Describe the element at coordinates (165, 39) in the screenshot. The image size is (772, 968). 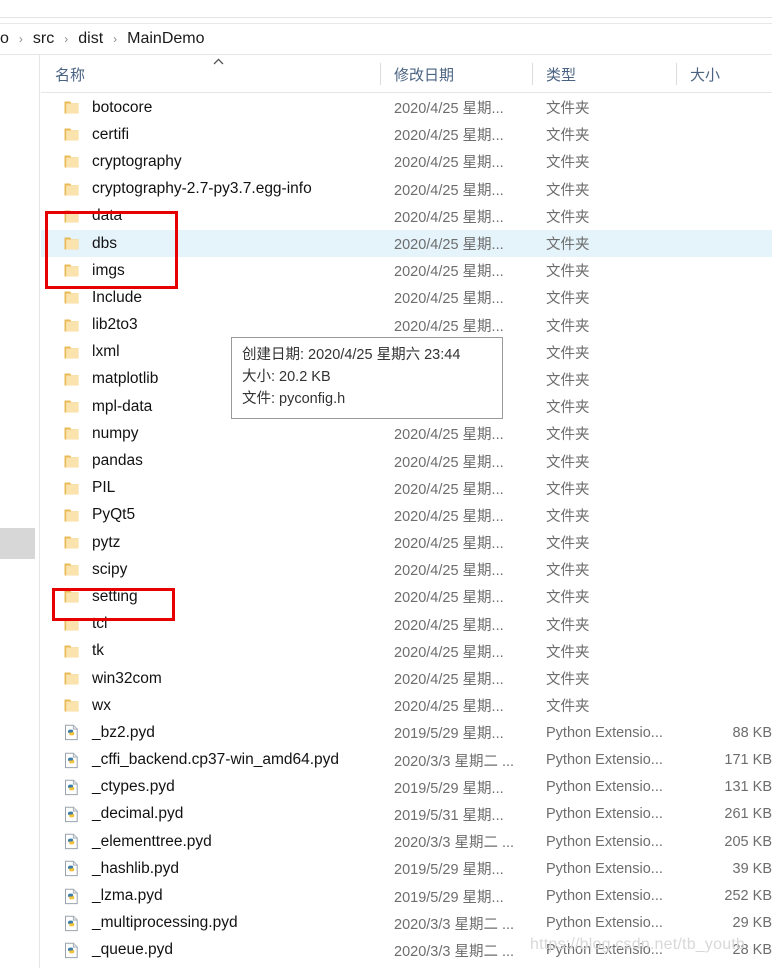
I see `breadcrumb-item-maindemo: MainDemo` at that location.